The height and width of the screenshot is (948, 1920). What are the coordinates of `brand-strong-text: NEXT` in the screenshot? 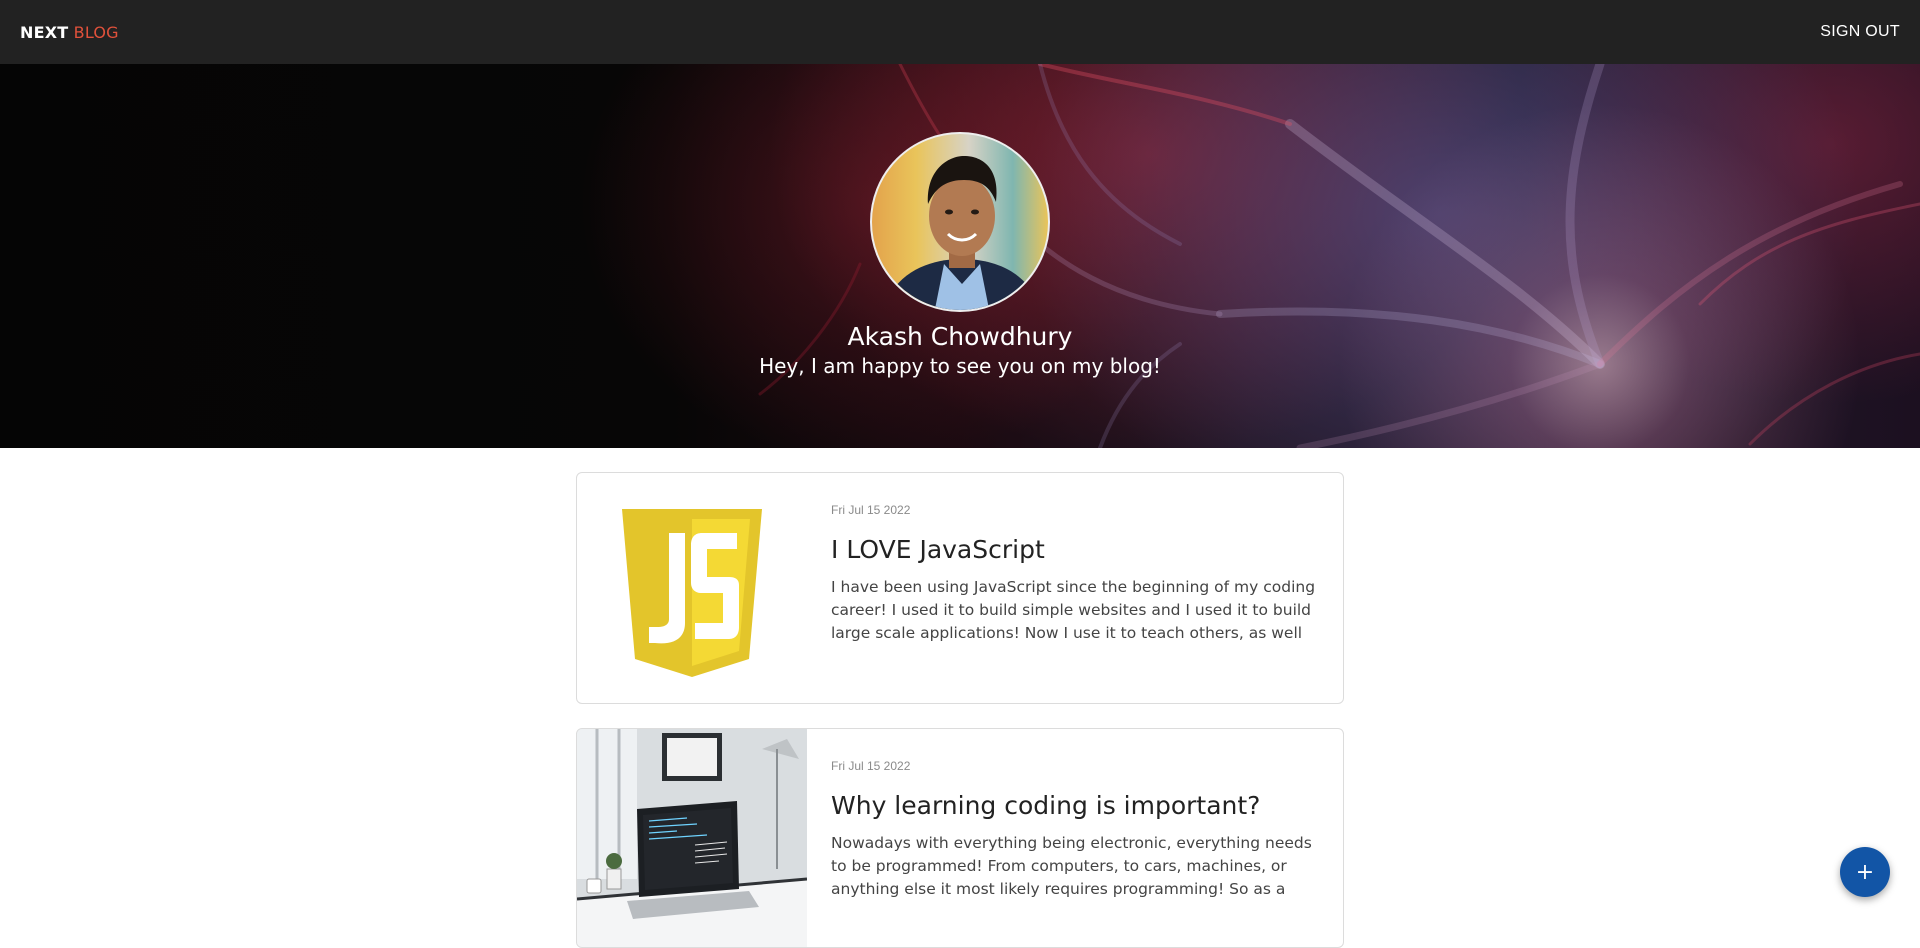 It's located at (44, 32).